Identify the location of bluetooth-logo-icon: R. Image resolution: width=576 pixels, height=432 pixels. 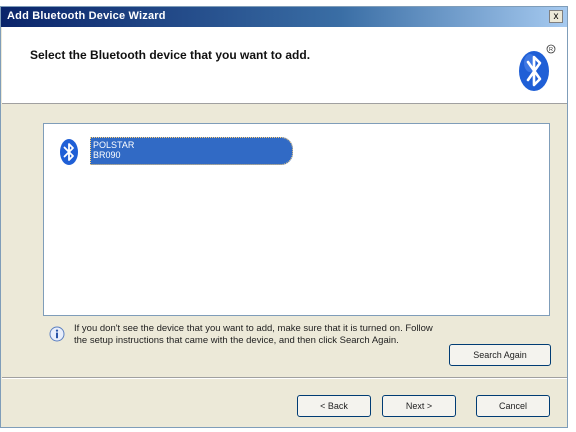
(537, 67).